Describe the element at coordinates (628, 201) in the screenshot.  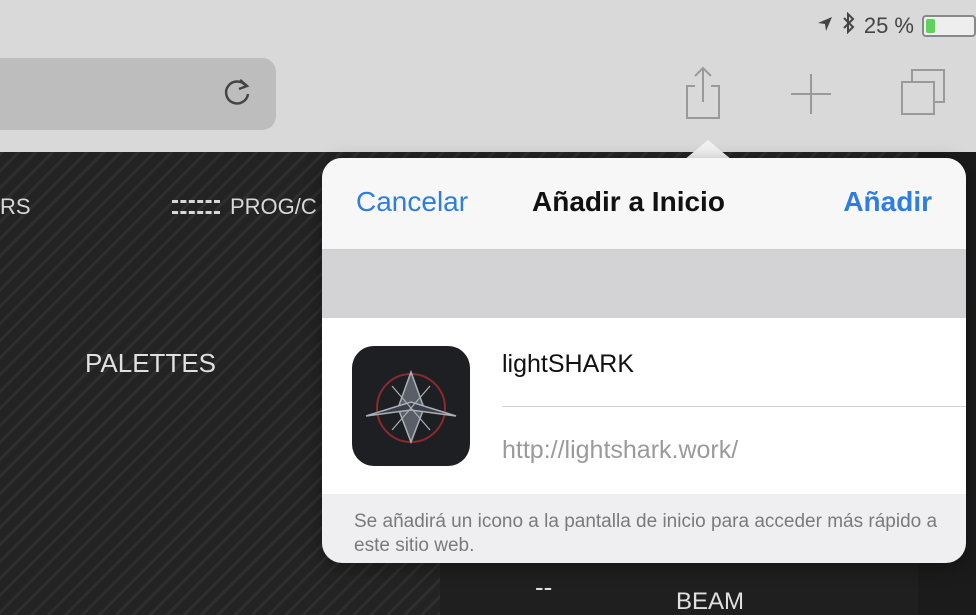
I see `dialog-title: Añadir a Inicio` at that location.